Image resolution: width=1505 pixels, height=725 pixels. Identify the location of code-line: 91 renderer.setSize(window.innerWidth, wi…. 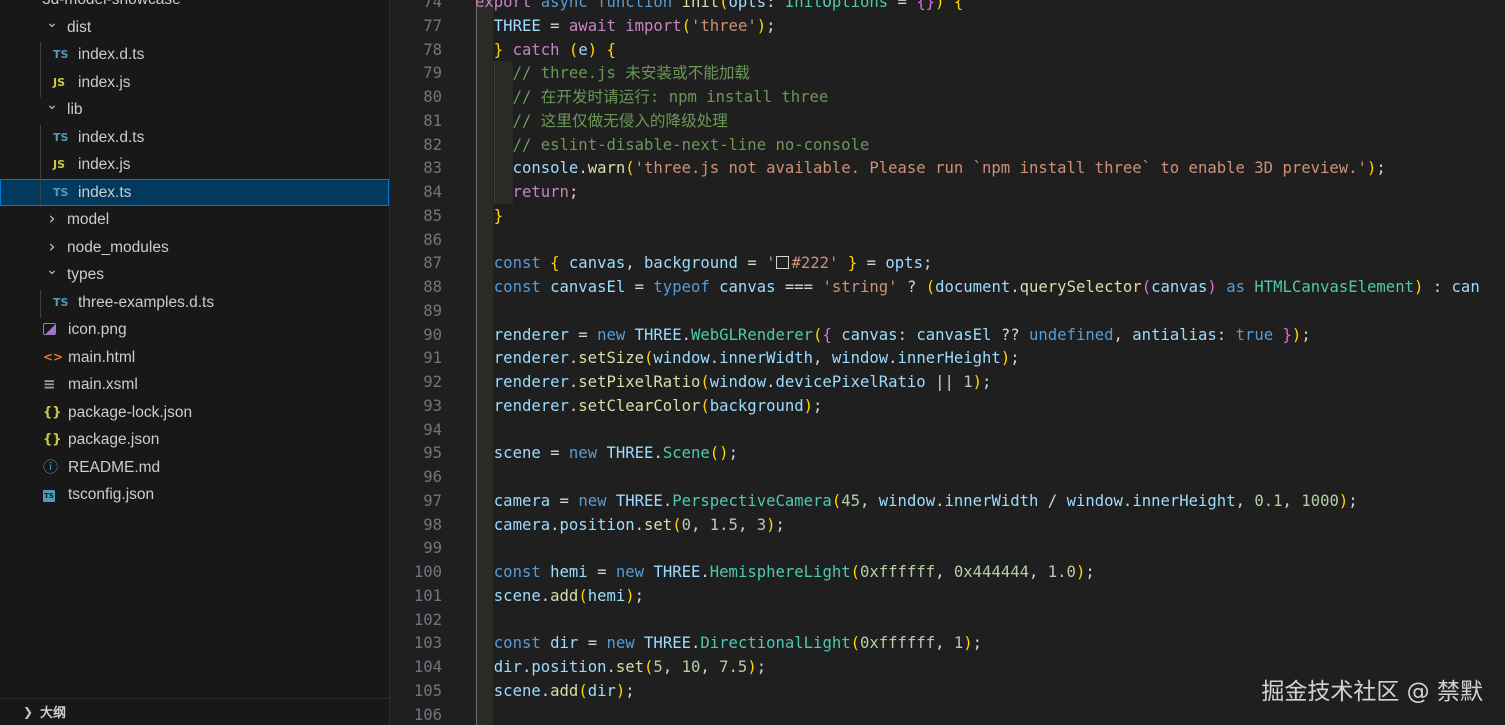
(947, 358).